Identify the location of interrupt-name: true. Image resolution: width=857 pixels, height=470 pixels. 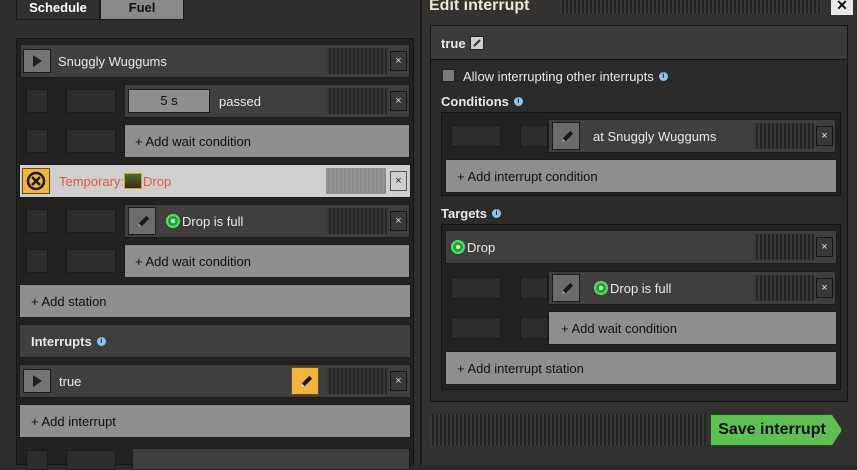
(70, 381).